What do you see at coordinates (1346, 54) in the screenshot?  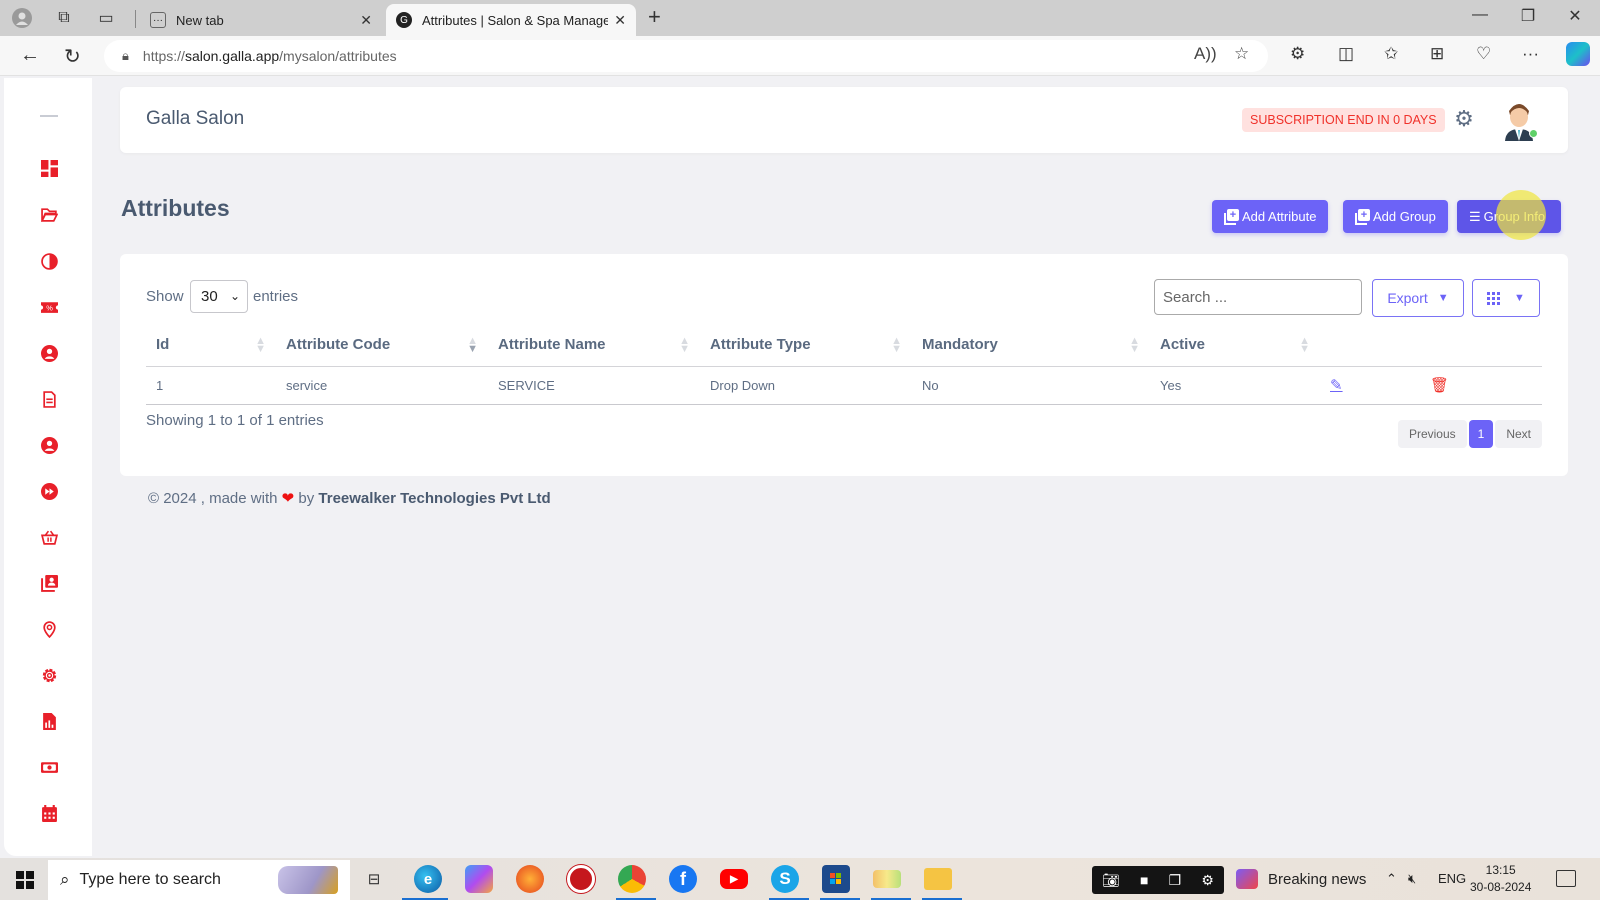 I see `split-screen-icon: ◫` at bounding box center [1346, 54].